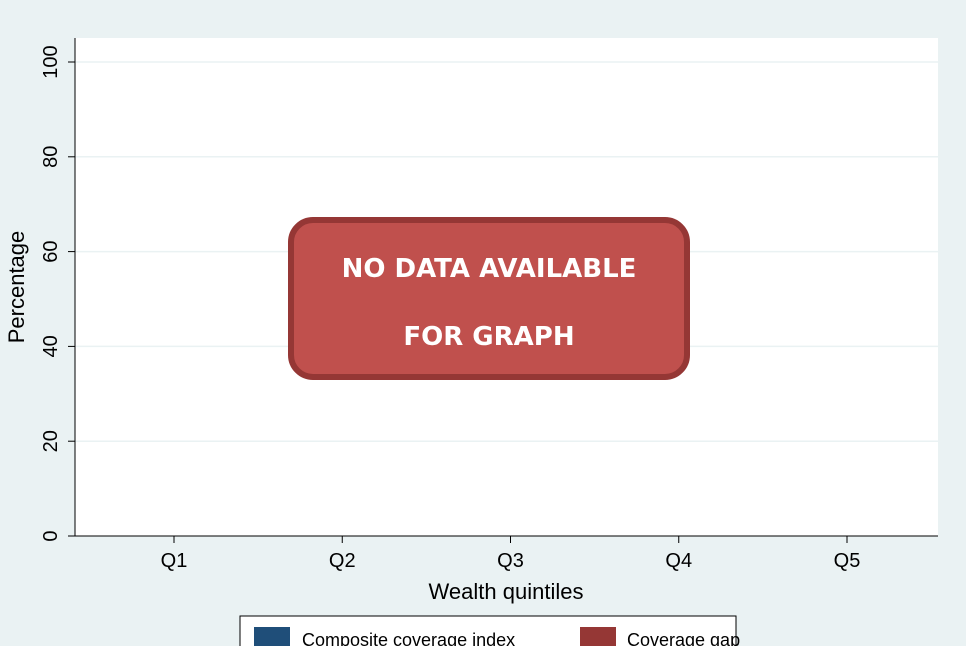 This screenshot has width=966, height=646. What do you see at coordinates (506, 591) in the screenshot?
I see `x-axis-title: Wealth quintiles` at bounding box center [506, 591].